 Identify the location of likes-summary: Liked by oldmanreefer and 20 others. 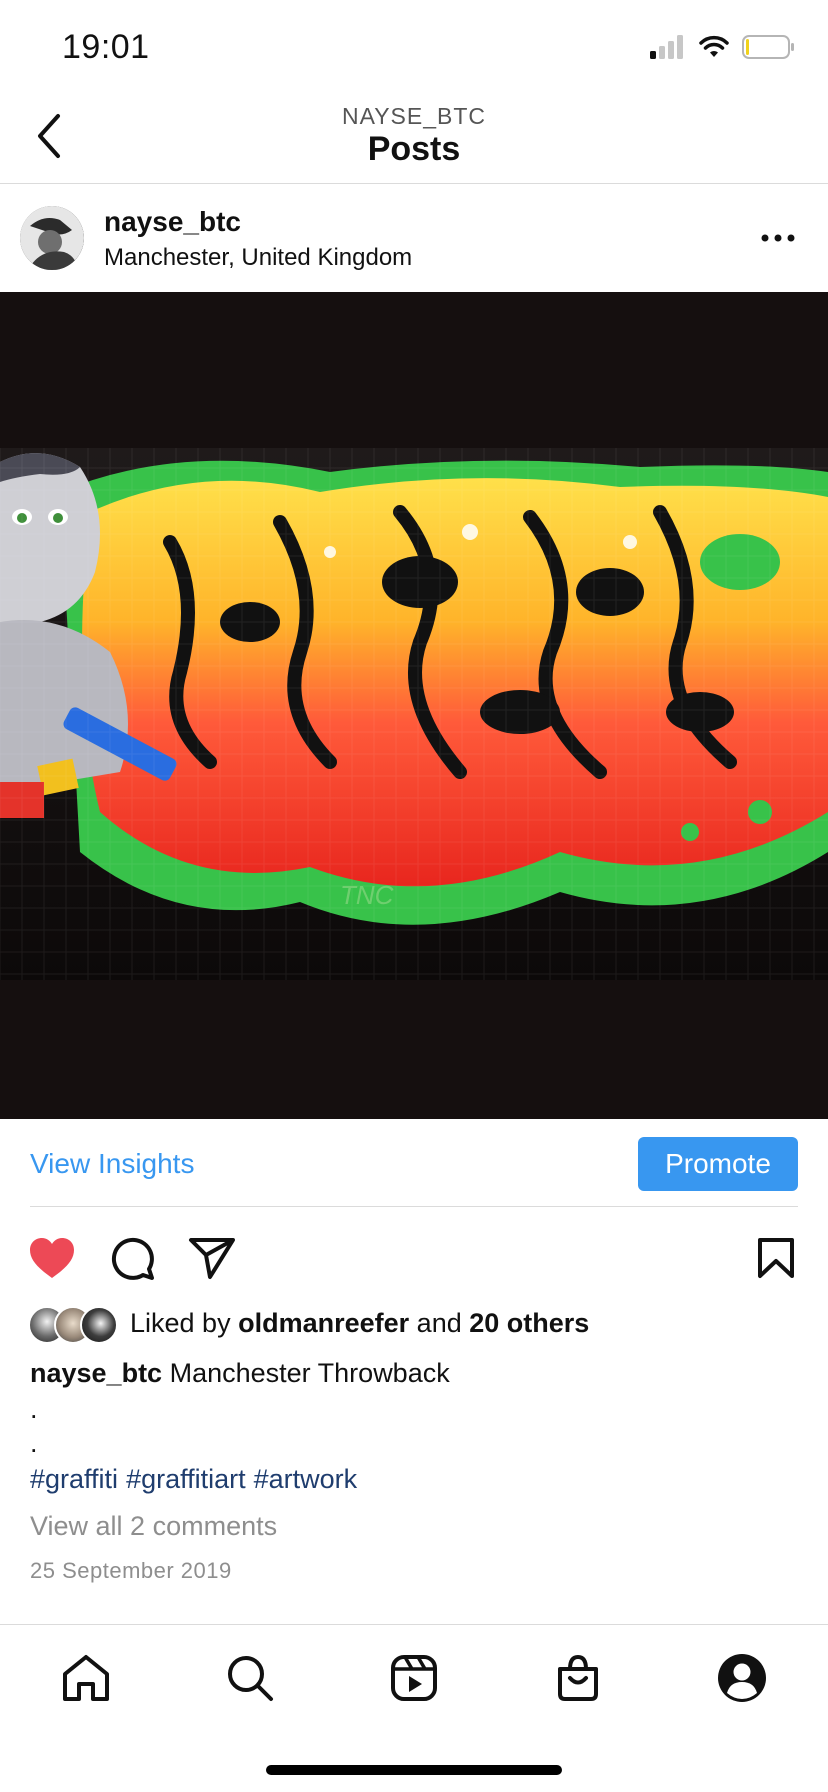
(359, 1323).